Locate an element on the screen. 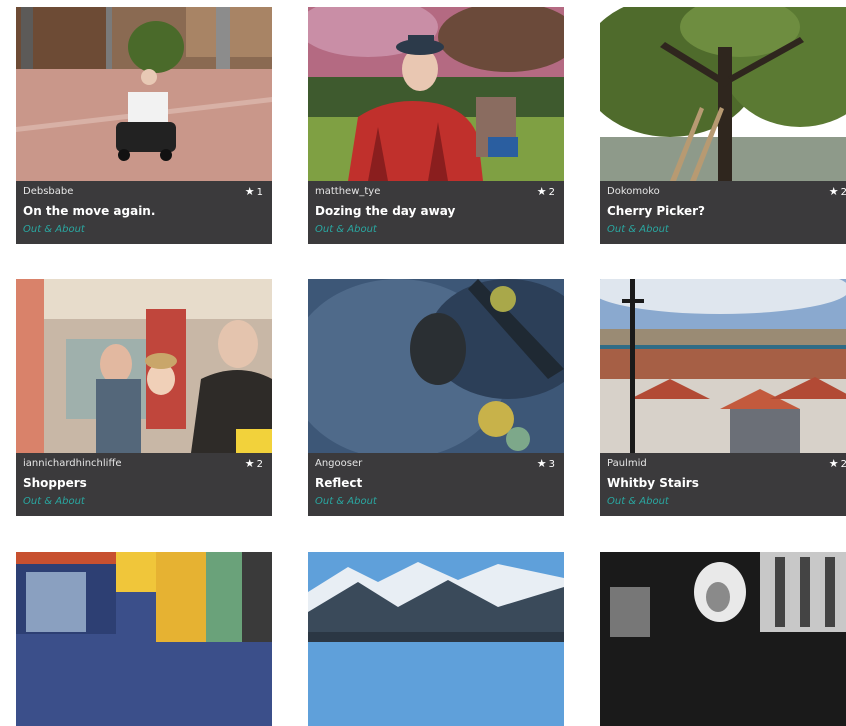 The width and height of the screenshot is (846, 726). photo-author: matthew_tye is located at coordinates (347, 191).